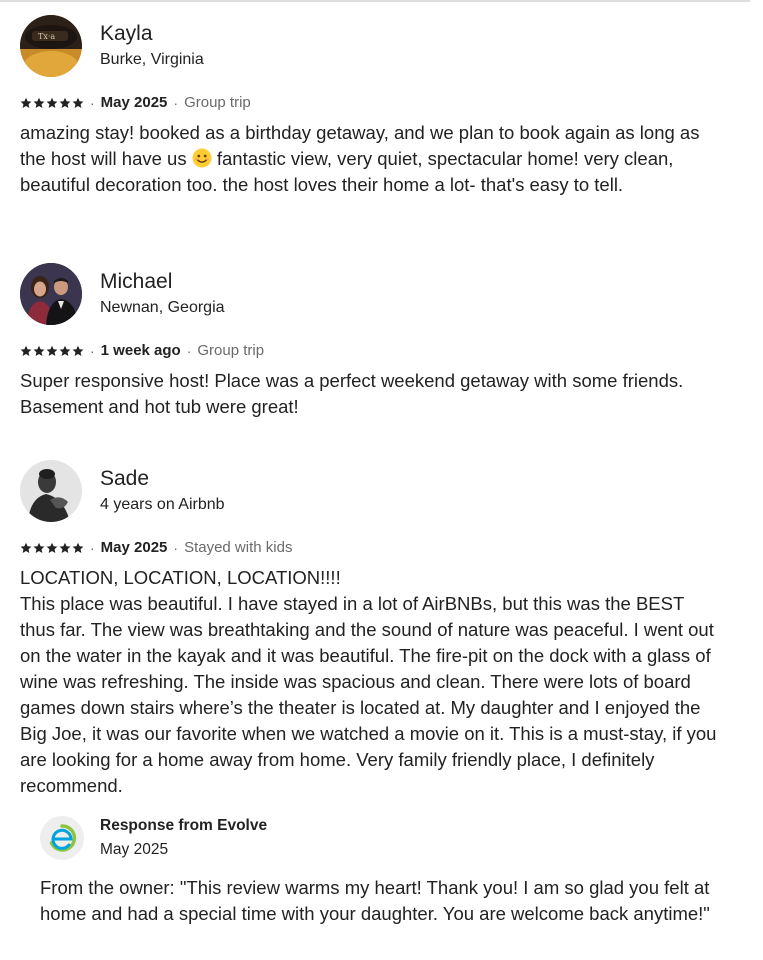 The height and width of the screenshot is (960, 763). I want to click on reviewer-header: Tx·a Kayla Burke, Virginia, so click(370, 46).